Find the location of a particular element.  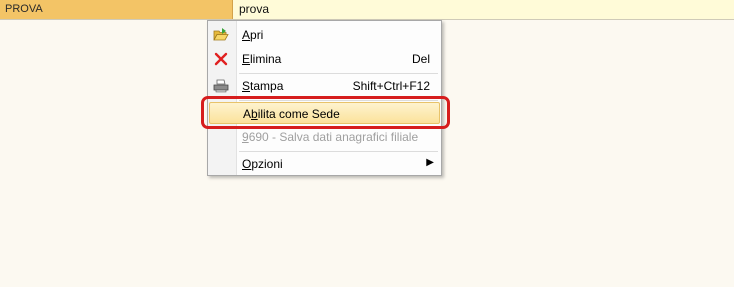

menu-label-abilita: ilita come Sede is located at coordinates (298, 114).